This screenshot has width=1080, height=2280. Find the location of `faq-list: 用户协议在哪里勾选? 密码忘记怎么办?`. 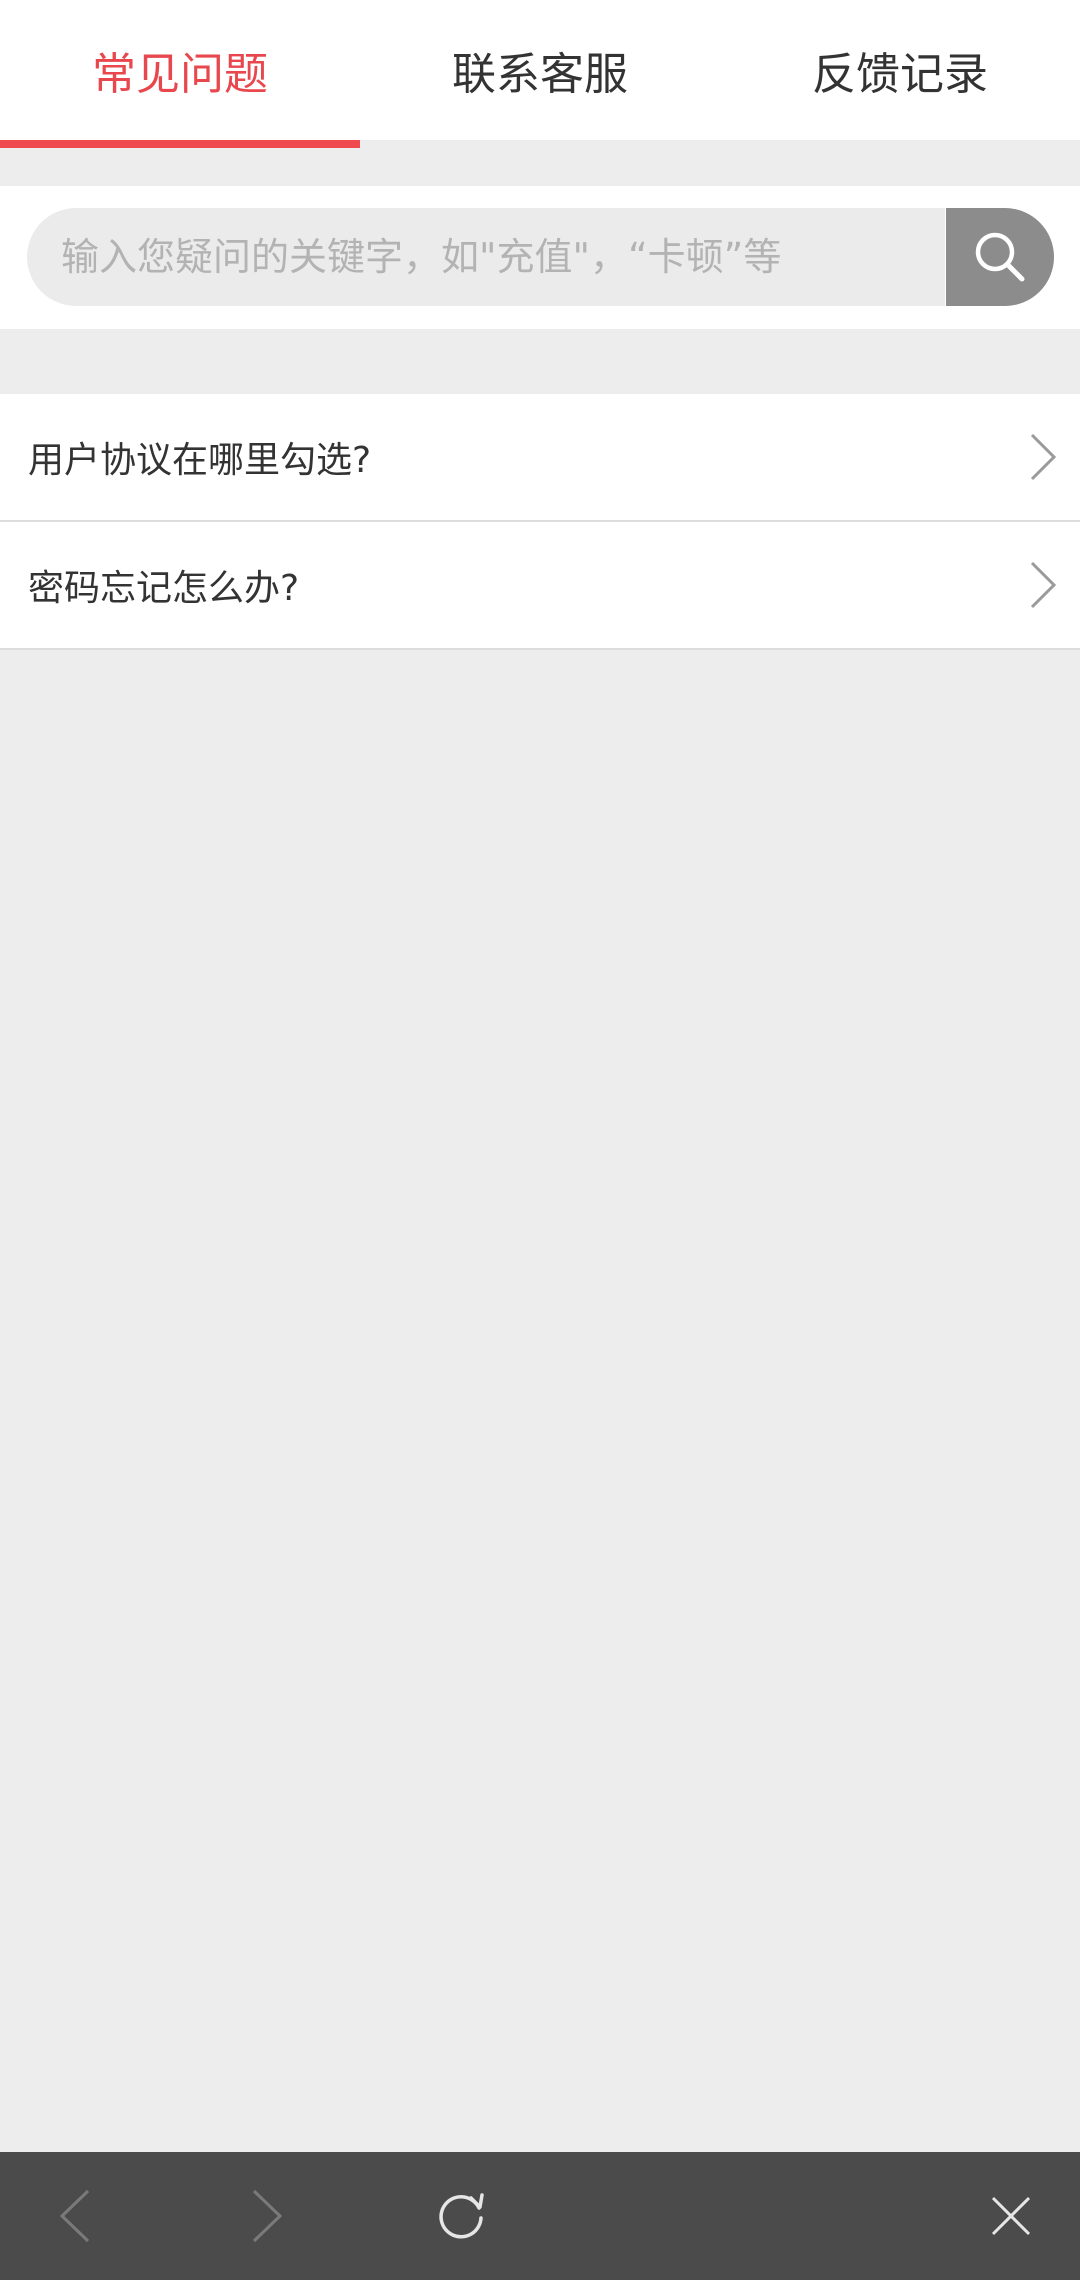

faq-list: 用户协议在哪里勾选? 密码忘记怎么办? is located at coordinates (540, 522).